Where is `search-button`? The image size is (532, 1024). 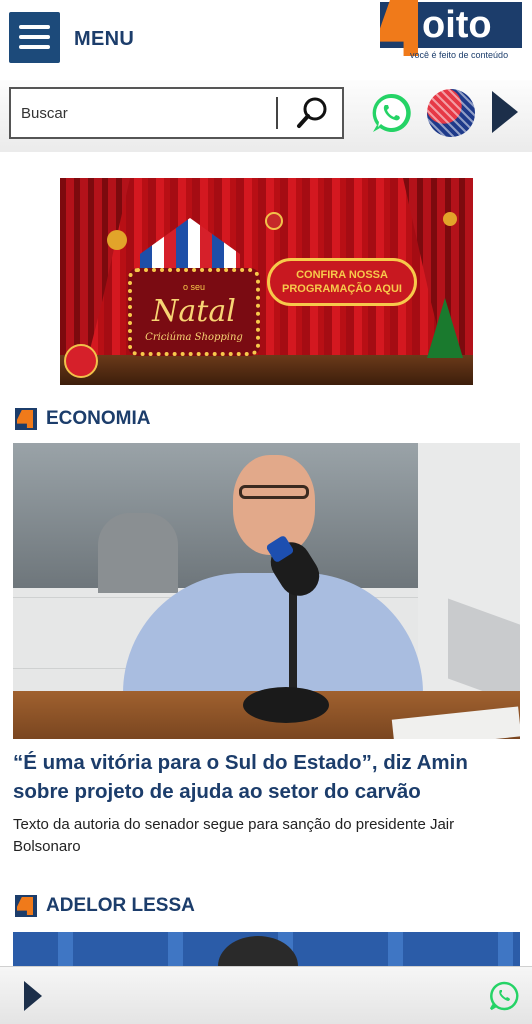 search-button is located at coordinates (312, 113).